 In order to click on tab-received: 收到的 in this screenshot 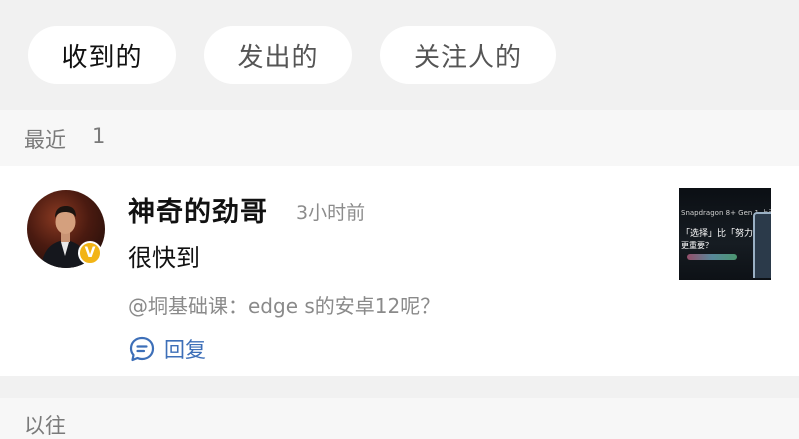, I will do `click(102, 55)`.